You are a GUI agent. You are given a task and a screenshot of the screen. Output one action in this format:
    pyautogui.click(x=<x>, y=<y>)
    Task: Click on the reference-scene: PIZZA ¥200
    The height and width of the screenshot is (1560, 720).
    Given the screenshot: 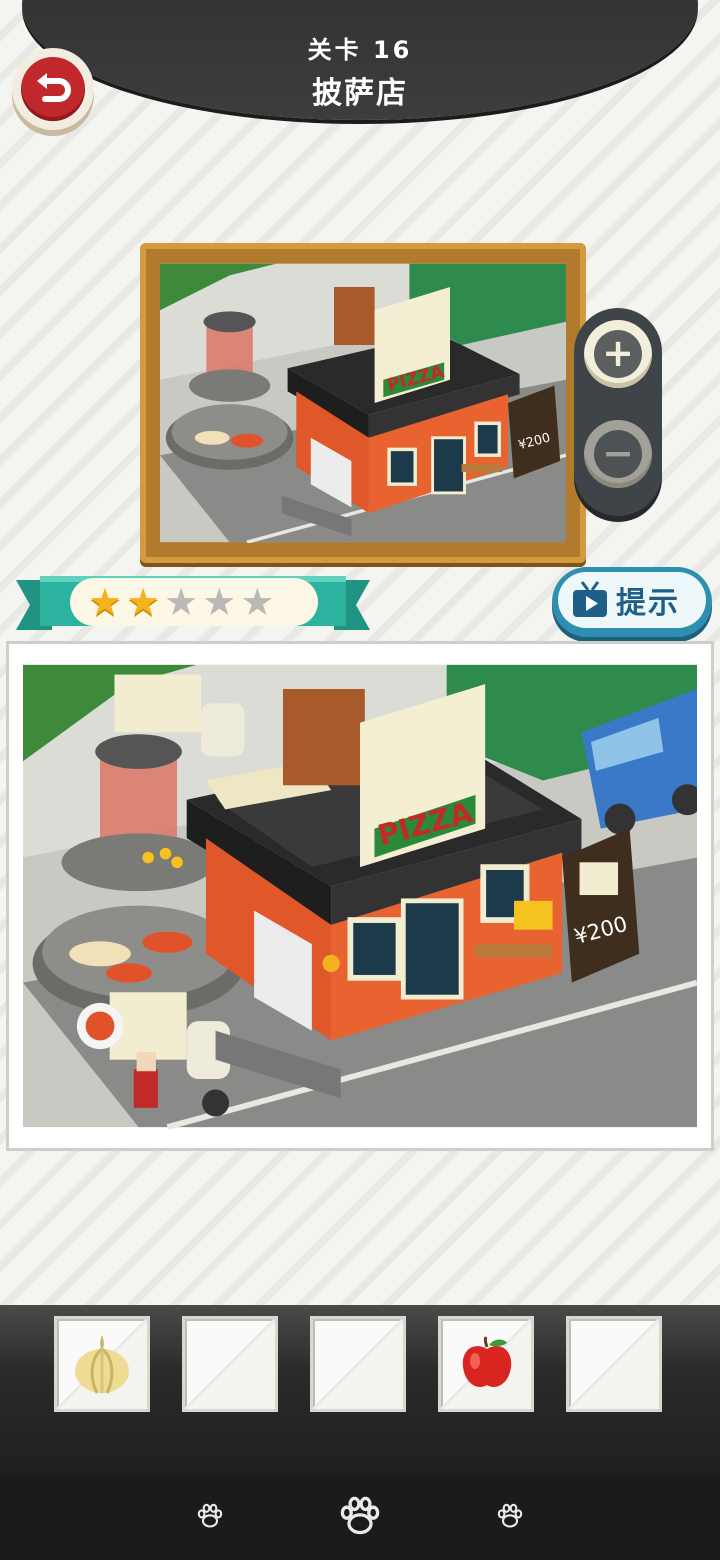 What is the action you would take?
    pyautogui.click(x=363, y=403)
    